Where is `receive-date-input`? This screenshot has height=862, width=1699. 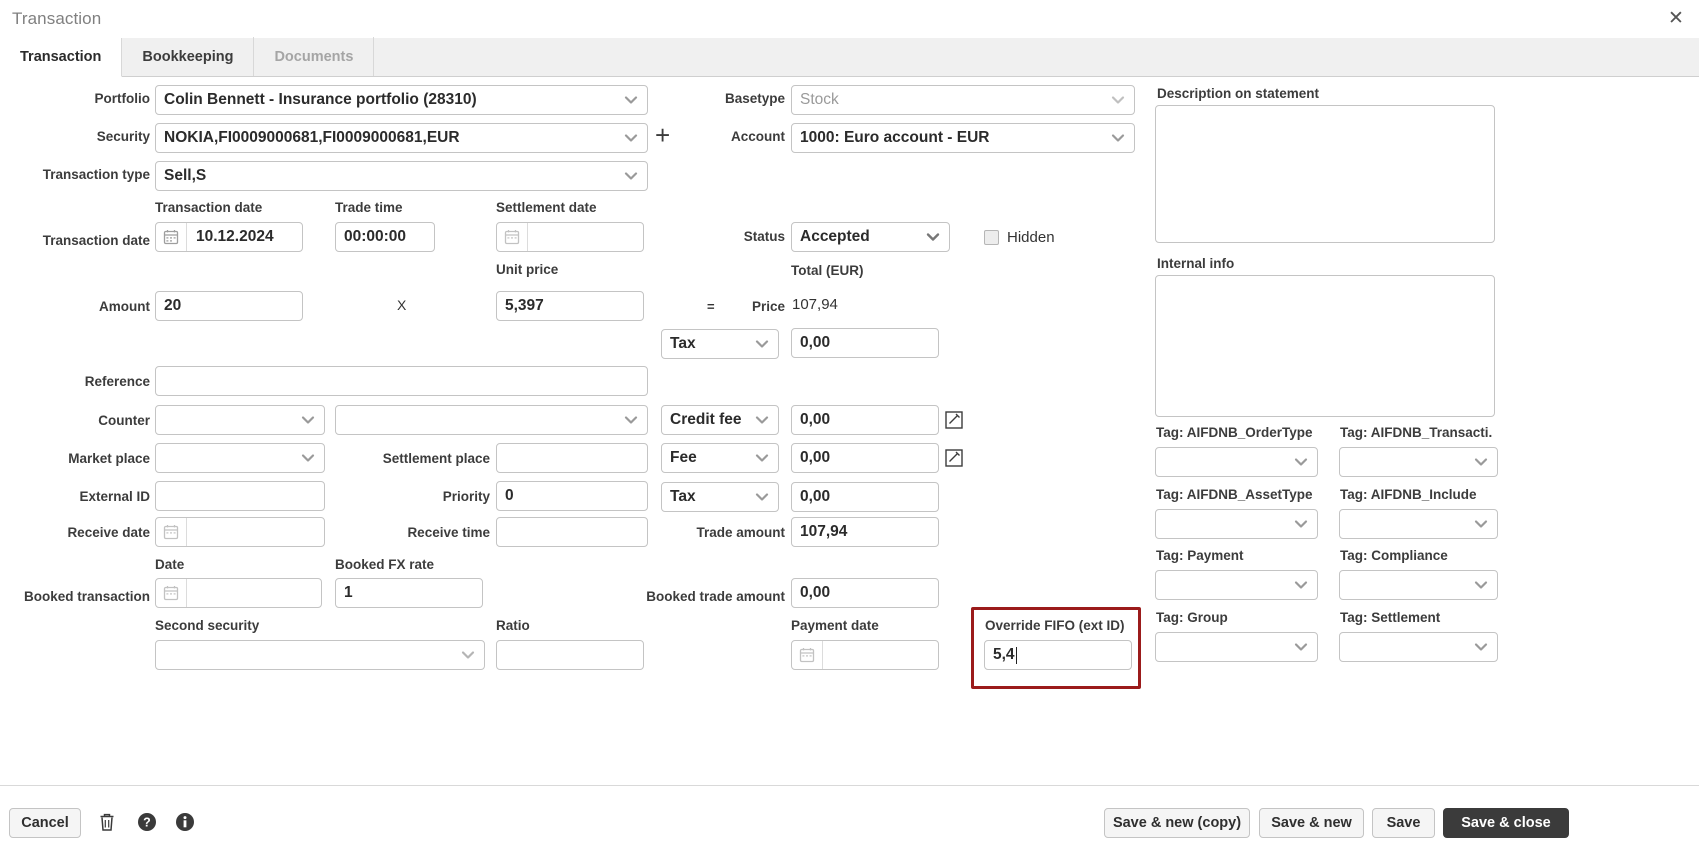 receive-date-input is located at coordinates (240, 532).